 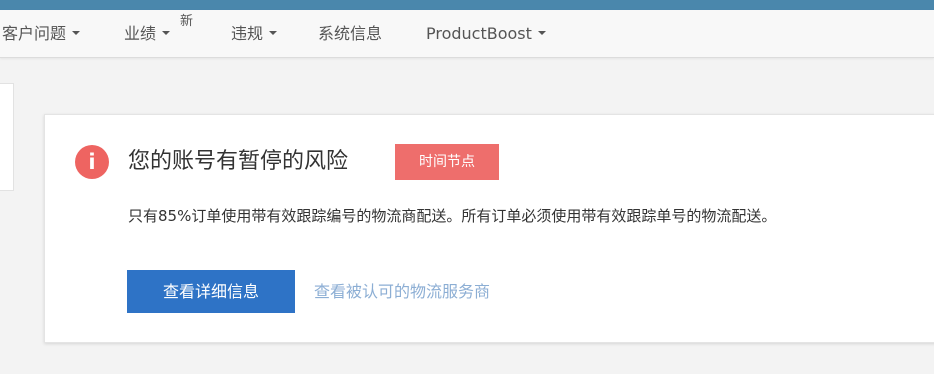 I want to click on approved-carriers-link: 查看被认可的物流服务商, so click(x=402, y=291).